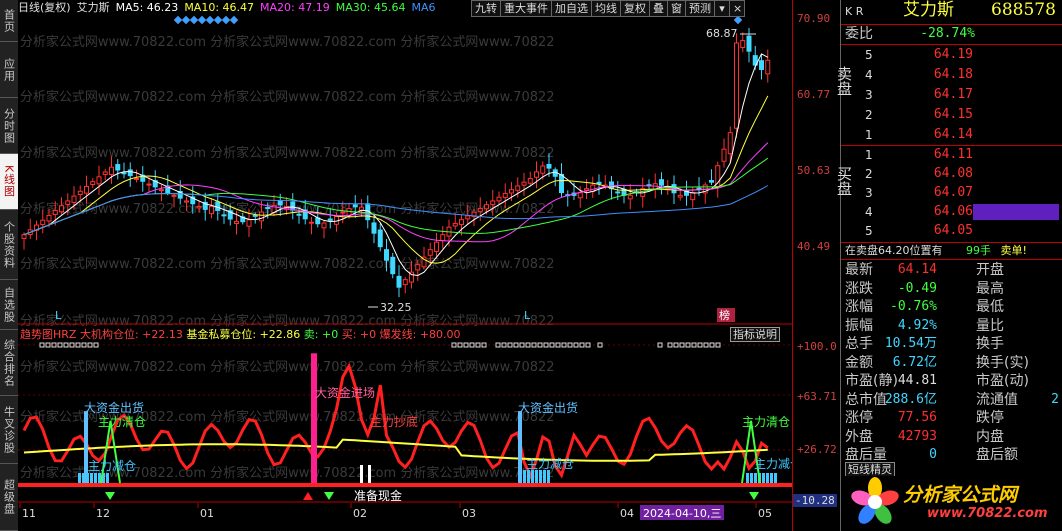 The width and height of the screenshot is (1062, 531). Describe the element at coordinates (951, 418) in the screenshot. I see `stat-row: 涨停 77.56 跌停` at that location.